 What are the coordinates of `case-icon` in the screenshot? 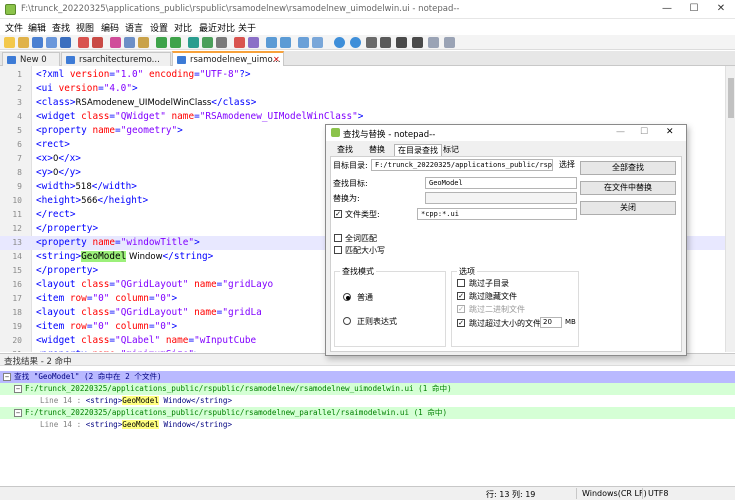 It's located at (449, 42).